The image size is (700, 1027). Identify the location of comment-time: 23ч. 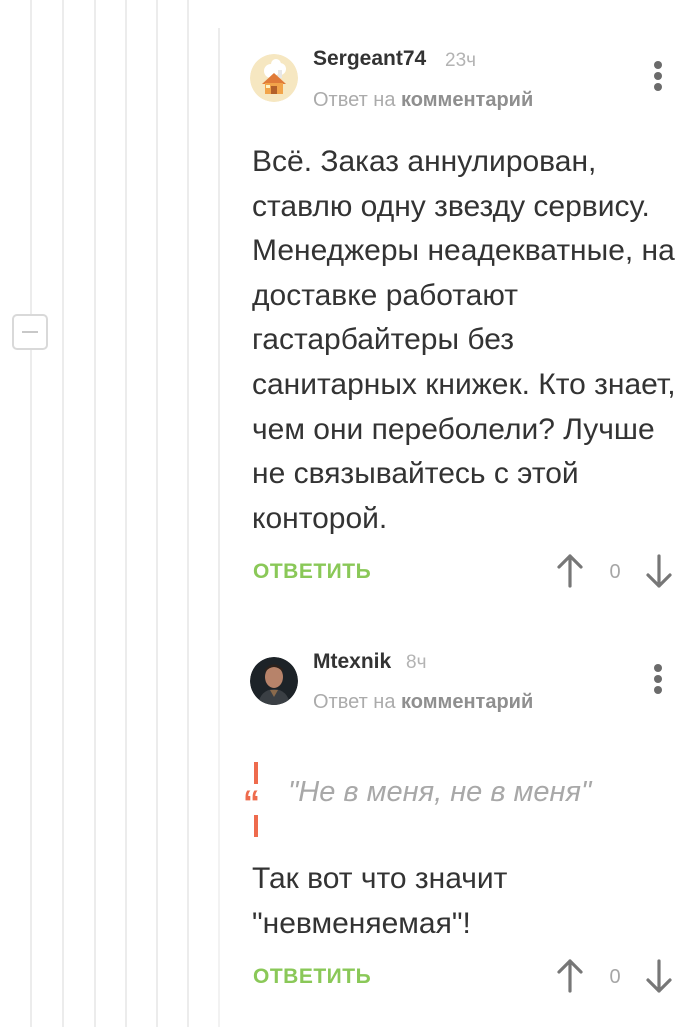
(461, 60).